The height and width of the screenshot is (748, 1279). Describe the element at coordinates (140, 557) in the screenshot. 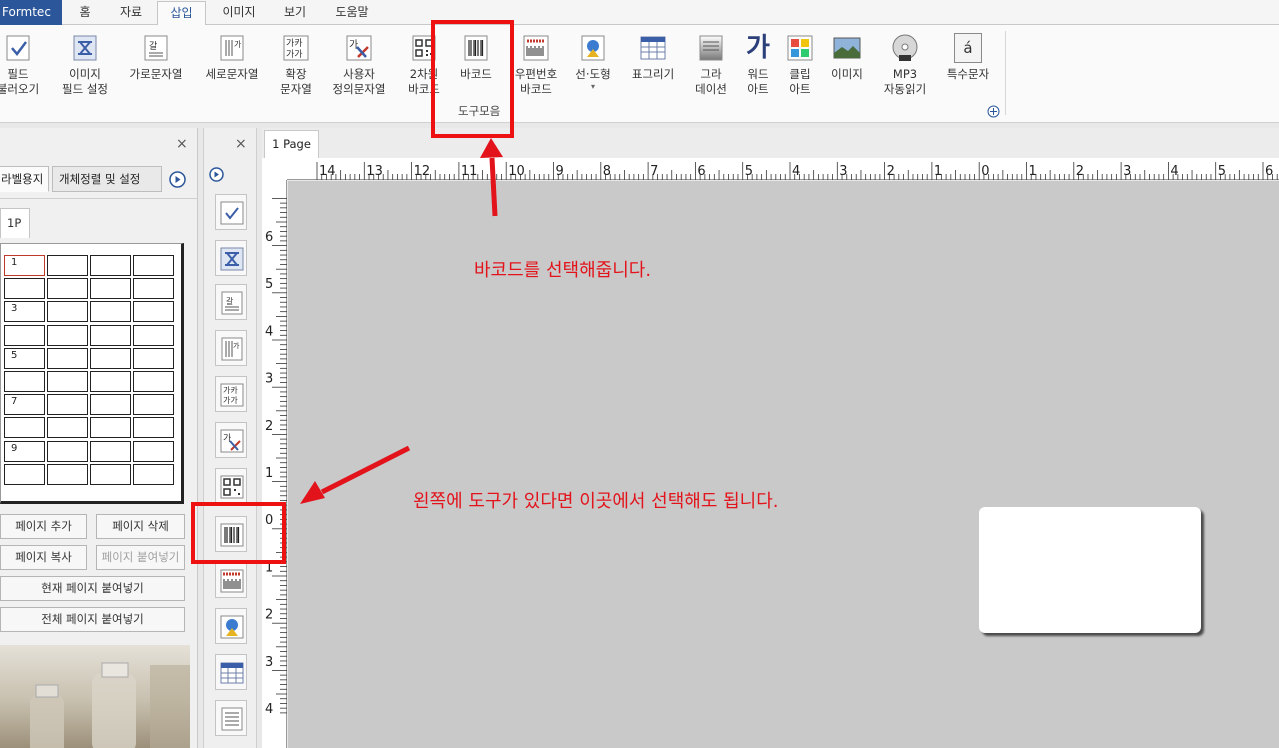

I see `paste-page-button: 페이지 붙여넣기` at that location.